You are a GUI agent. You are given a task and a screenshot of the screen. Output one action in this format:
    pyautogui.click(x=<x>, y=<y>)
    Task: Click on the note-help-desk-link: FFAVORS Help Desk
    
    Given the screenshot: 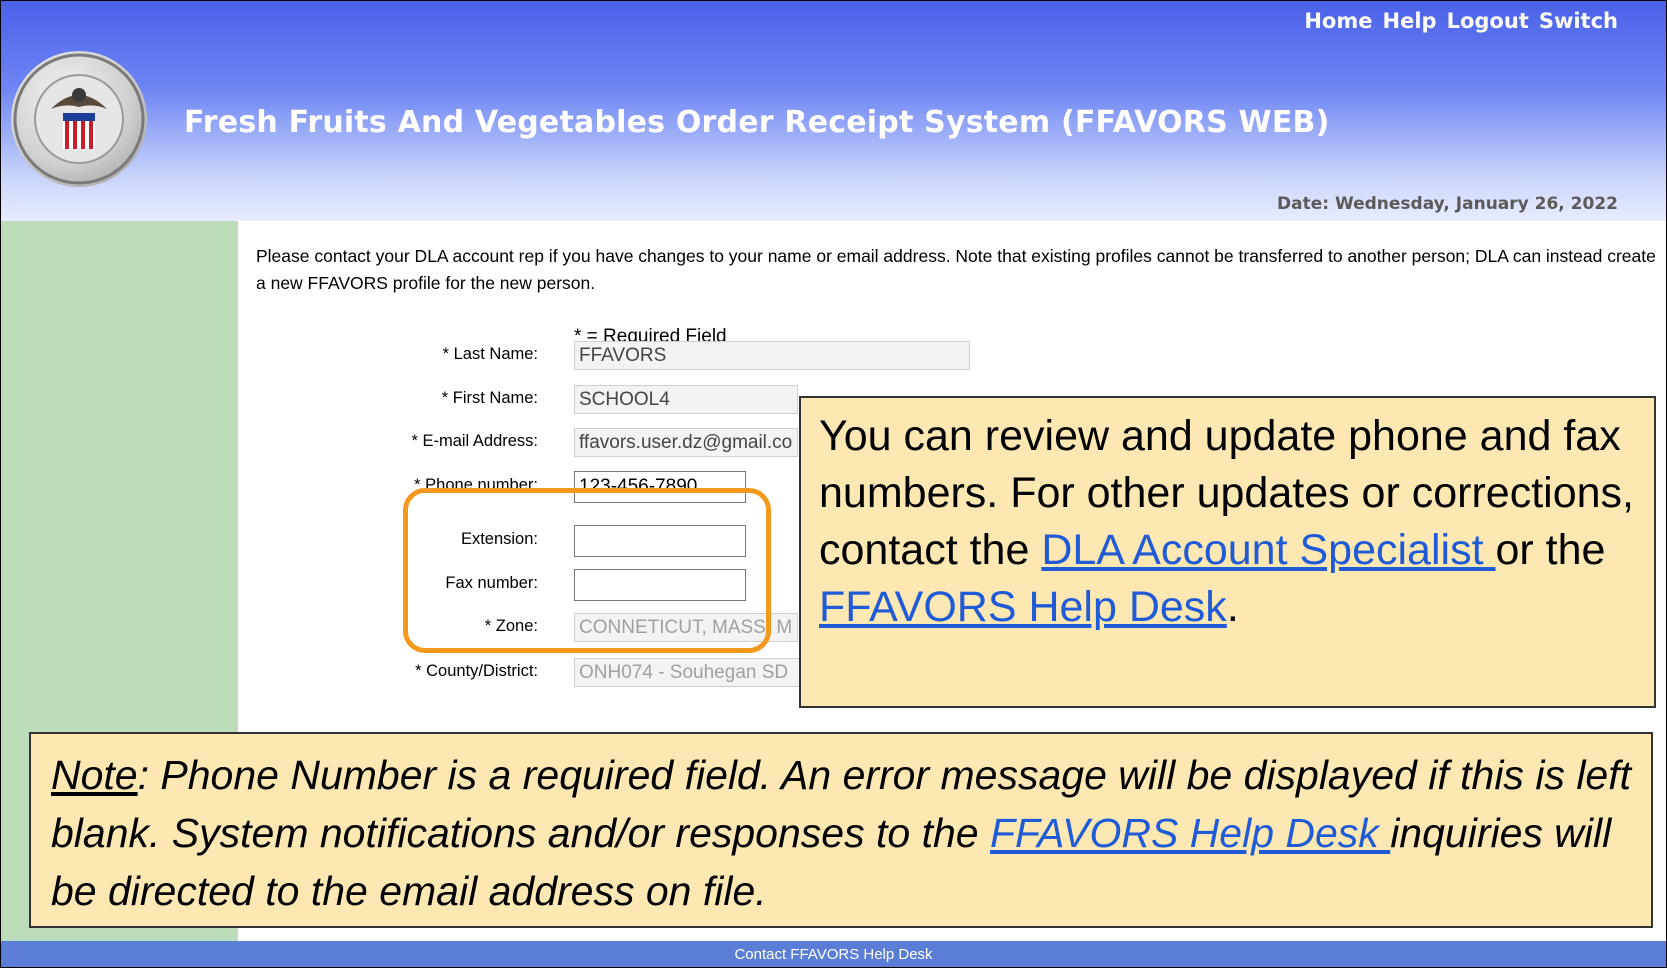 What is the action you would take?
    pyautogui.click(x=1190, y=833)
    